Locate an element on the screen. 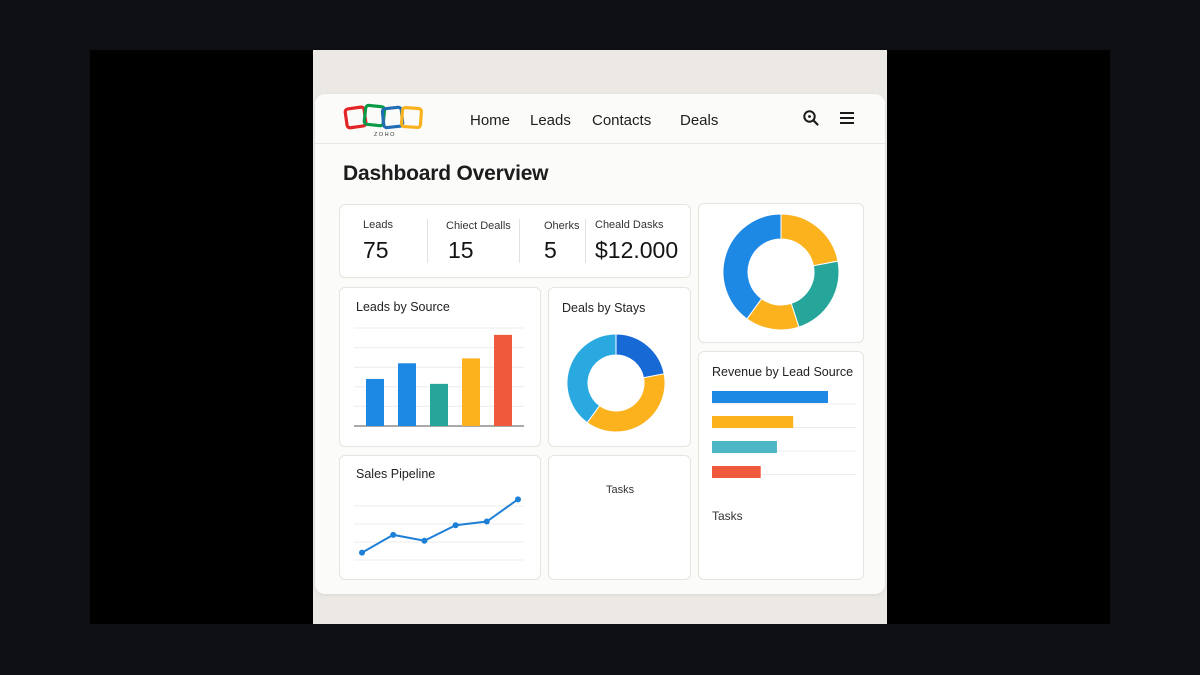 This screenshot has width=1200, height=675. kpi-value-leads: 75 is located at coordinates (376, 250).